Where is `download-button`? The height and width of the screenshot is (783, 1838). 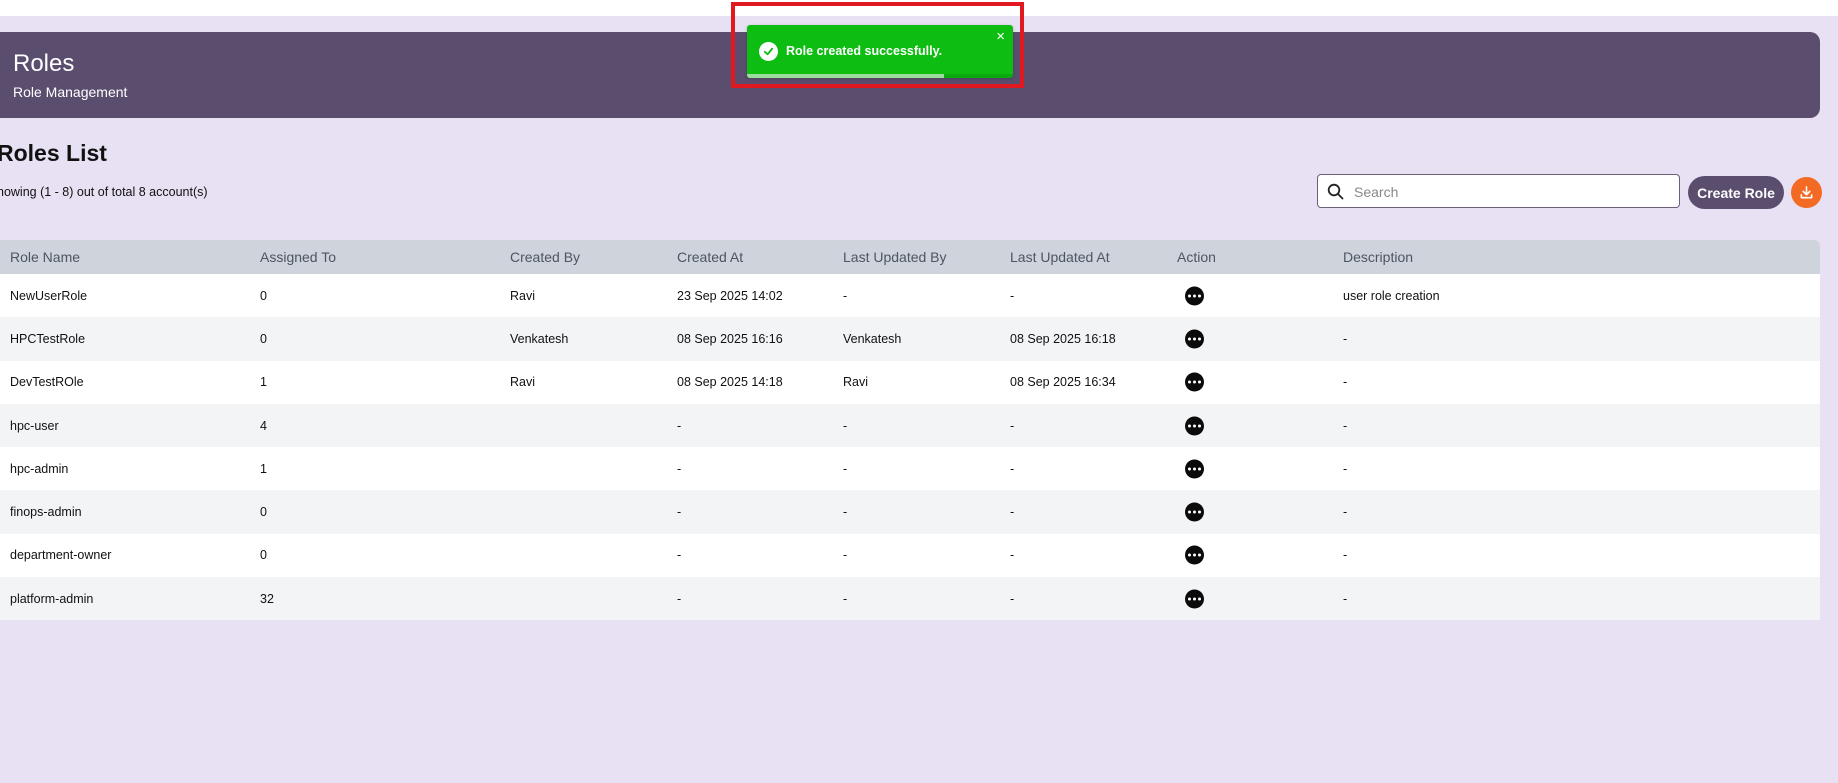
download-button is located at coordinates (1806, 192).